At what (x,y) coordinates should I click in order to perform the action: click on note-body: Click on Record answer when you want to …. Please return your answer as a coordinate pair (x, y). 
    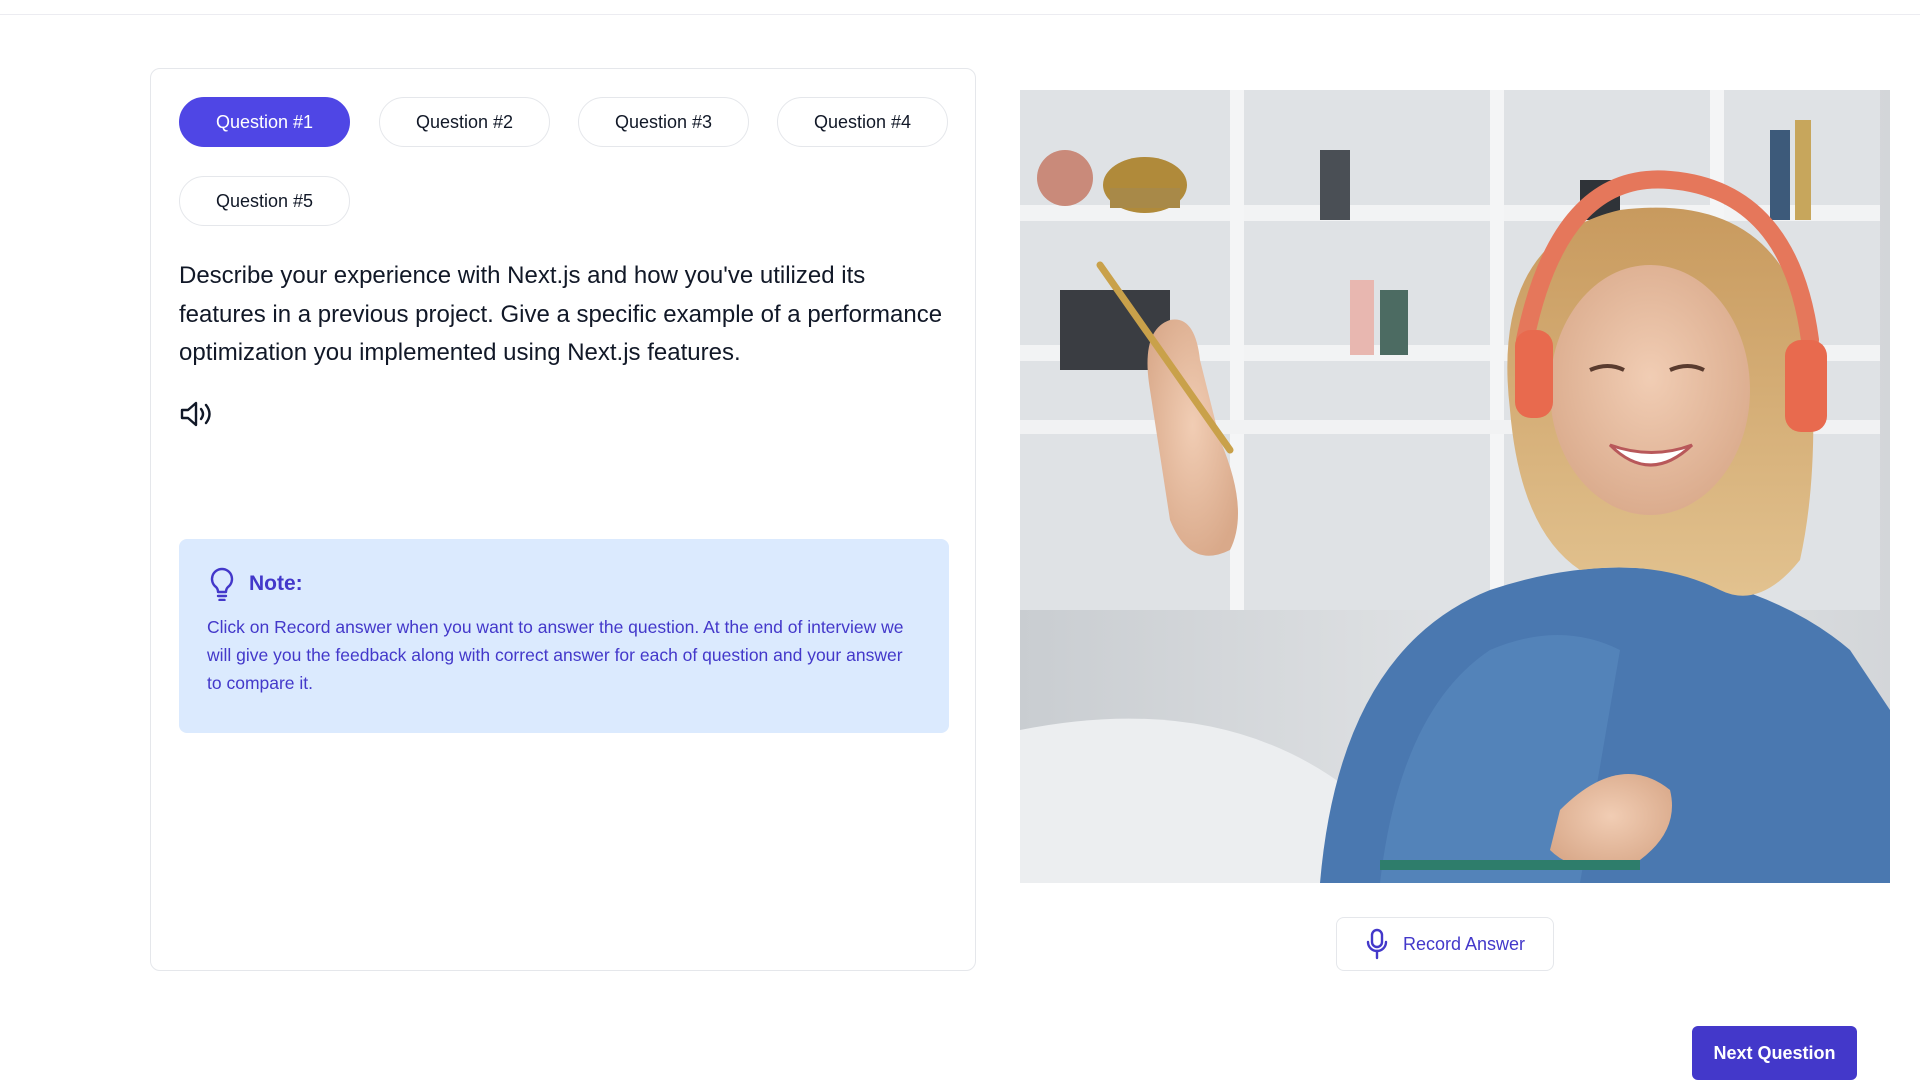
    Looking at the image, I should click on (555, 655).